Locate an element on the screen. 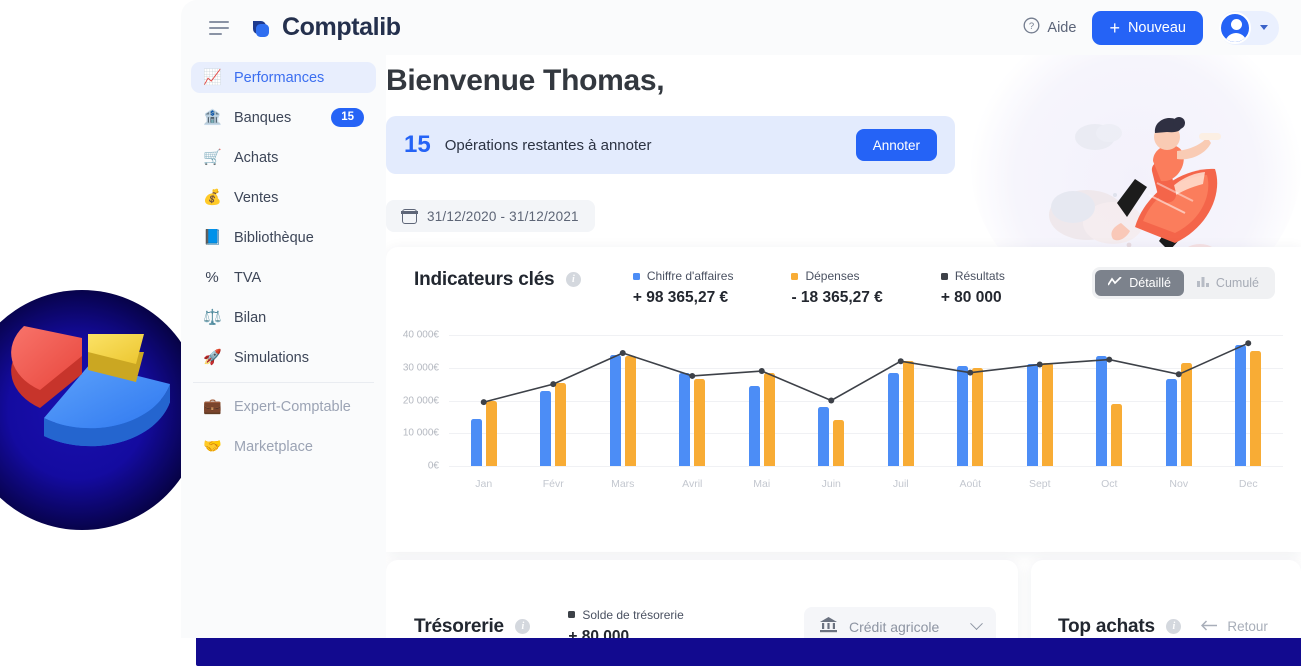  legend-swatch-expenses is located at coordinates (795, 276).